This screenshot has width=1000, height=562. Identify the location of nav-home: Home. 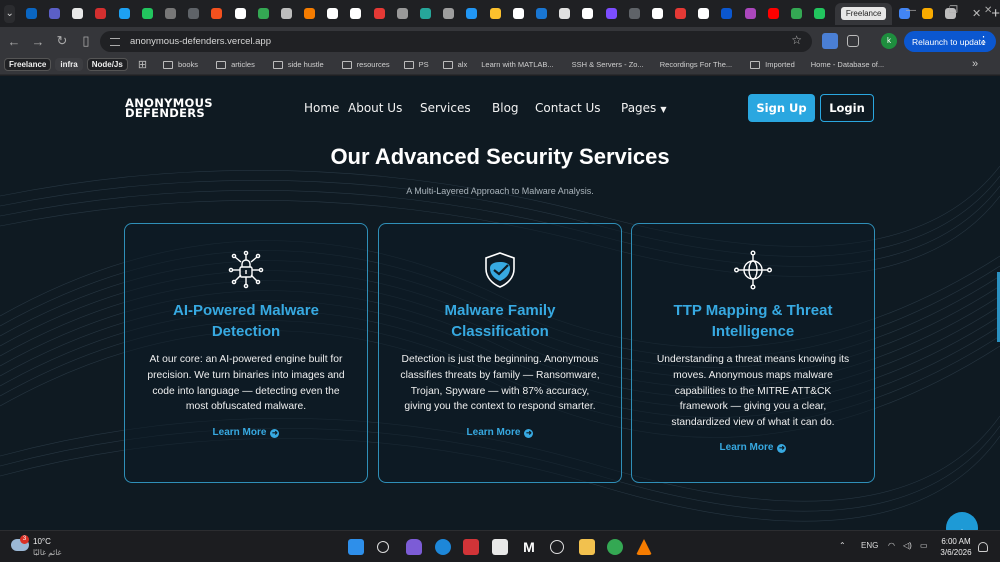
(321, 108).